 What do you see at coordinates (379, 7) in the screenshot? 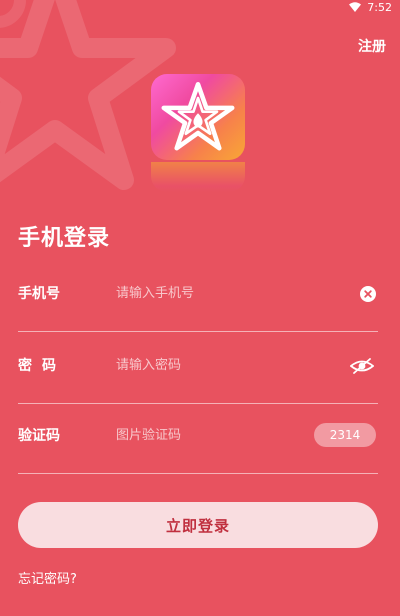
I see `status-time: 7:52` at bounding box center [379, 7].